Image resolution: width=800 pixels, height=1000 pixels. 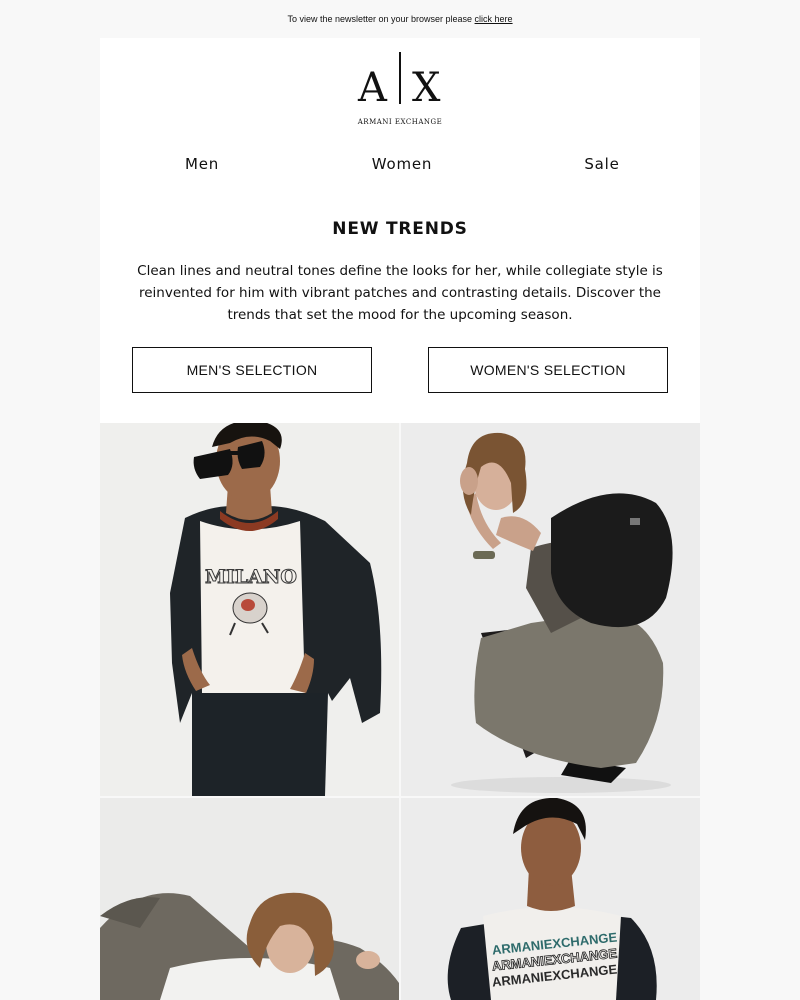 I want to click on men-blazer-illustration: MILANO, so click(x=249, y=609).